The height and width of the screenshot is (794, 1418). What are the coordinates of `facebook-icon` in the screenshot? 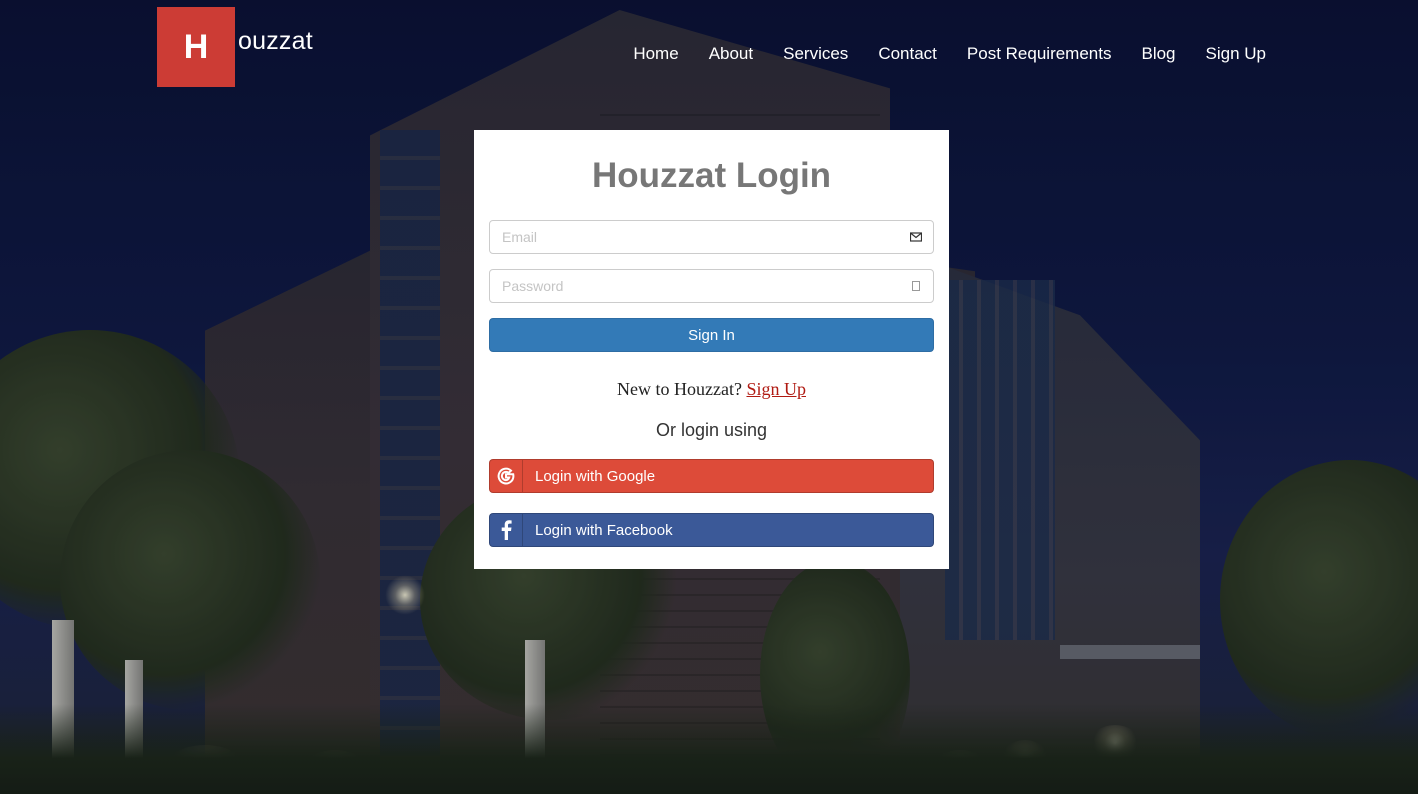 It's located at (506, 530).